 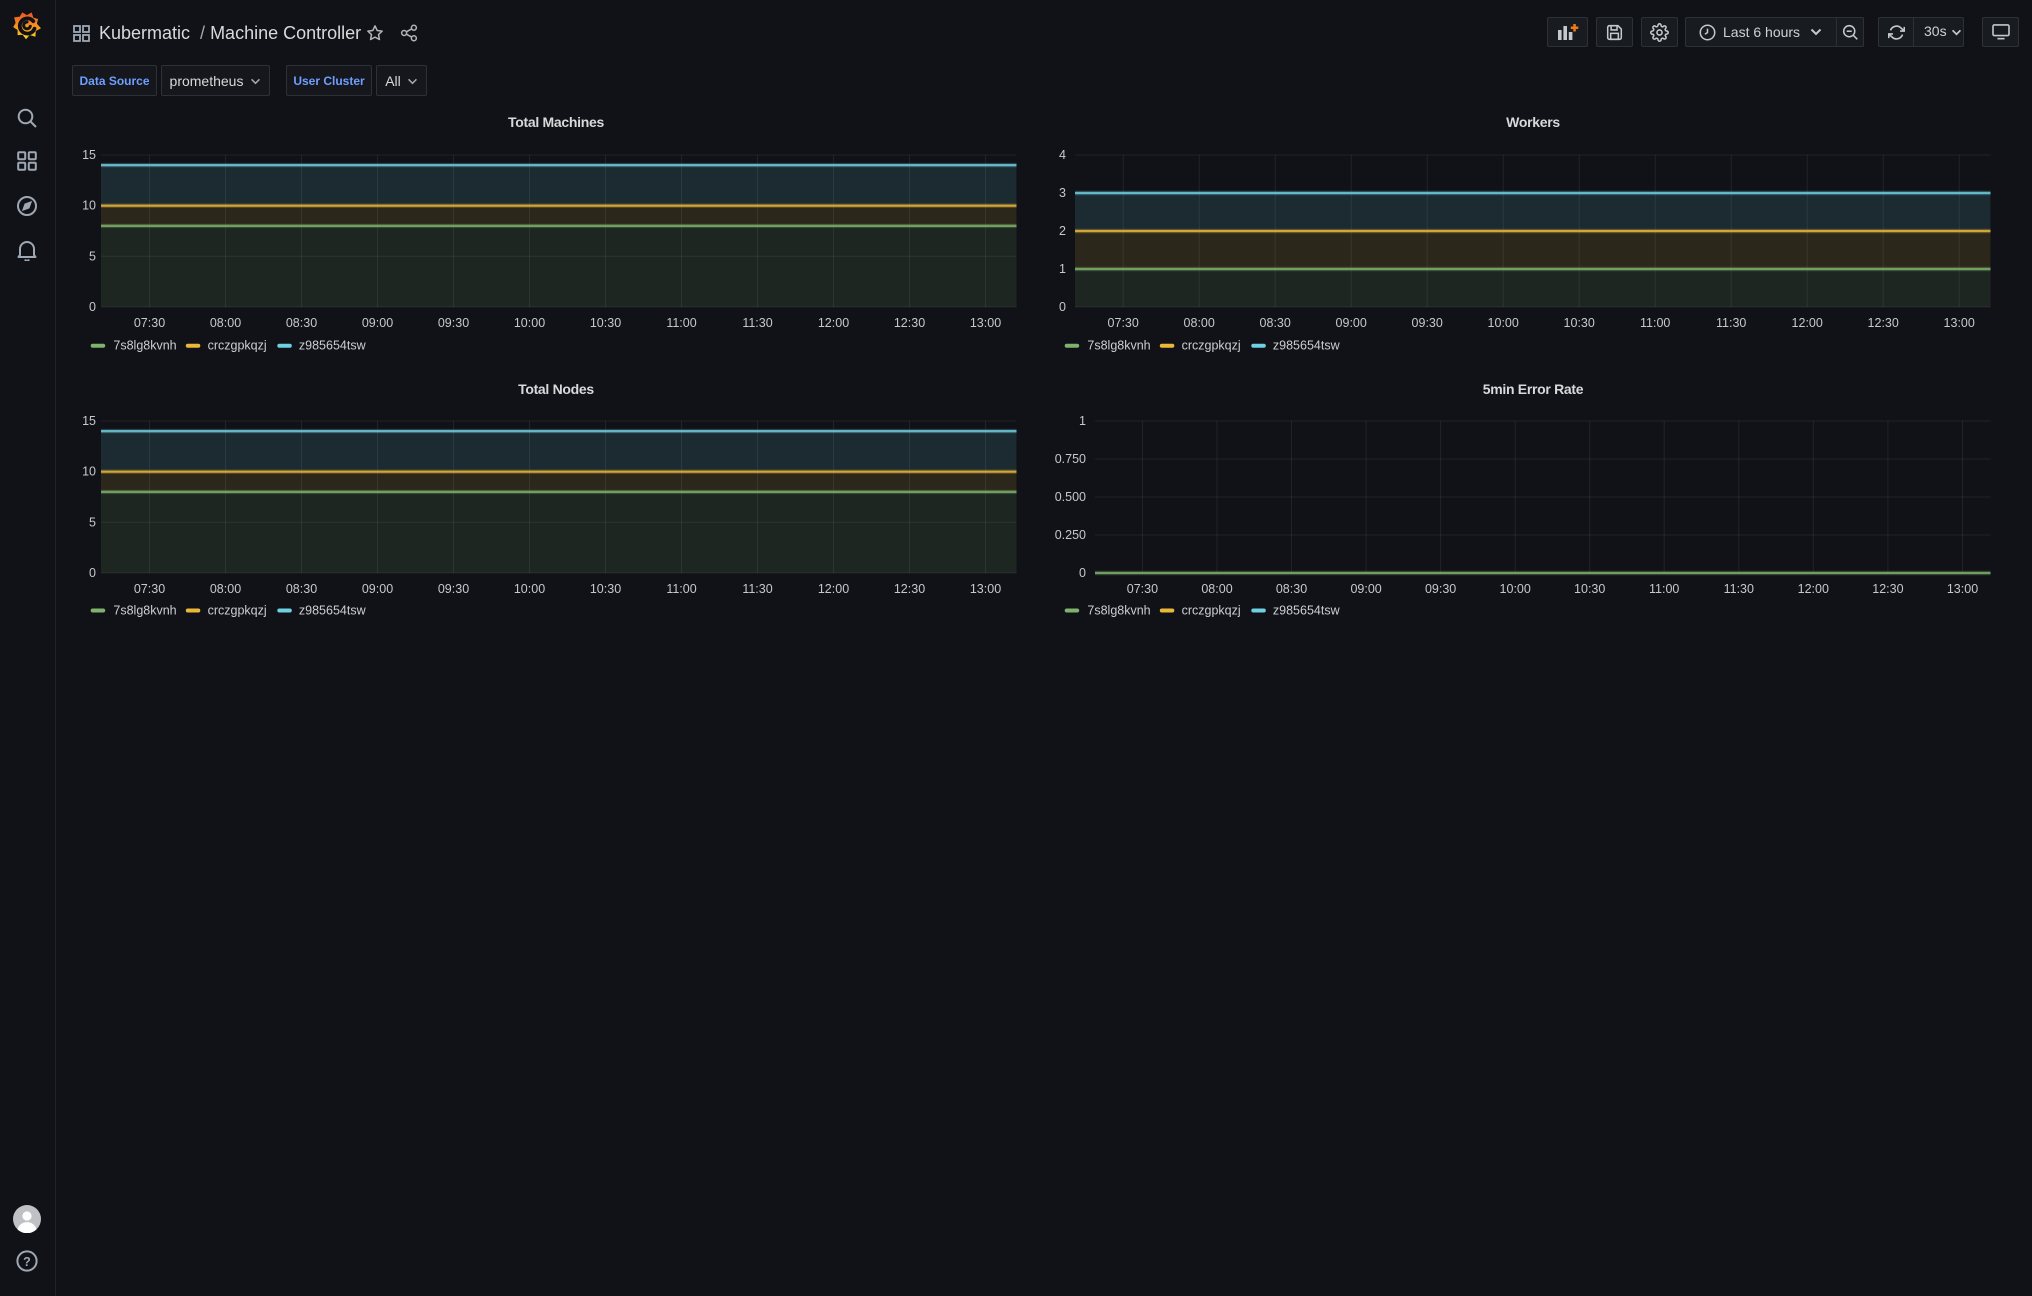 I want to click on svg-text: Total Nodes, so click(x=556, y=389).